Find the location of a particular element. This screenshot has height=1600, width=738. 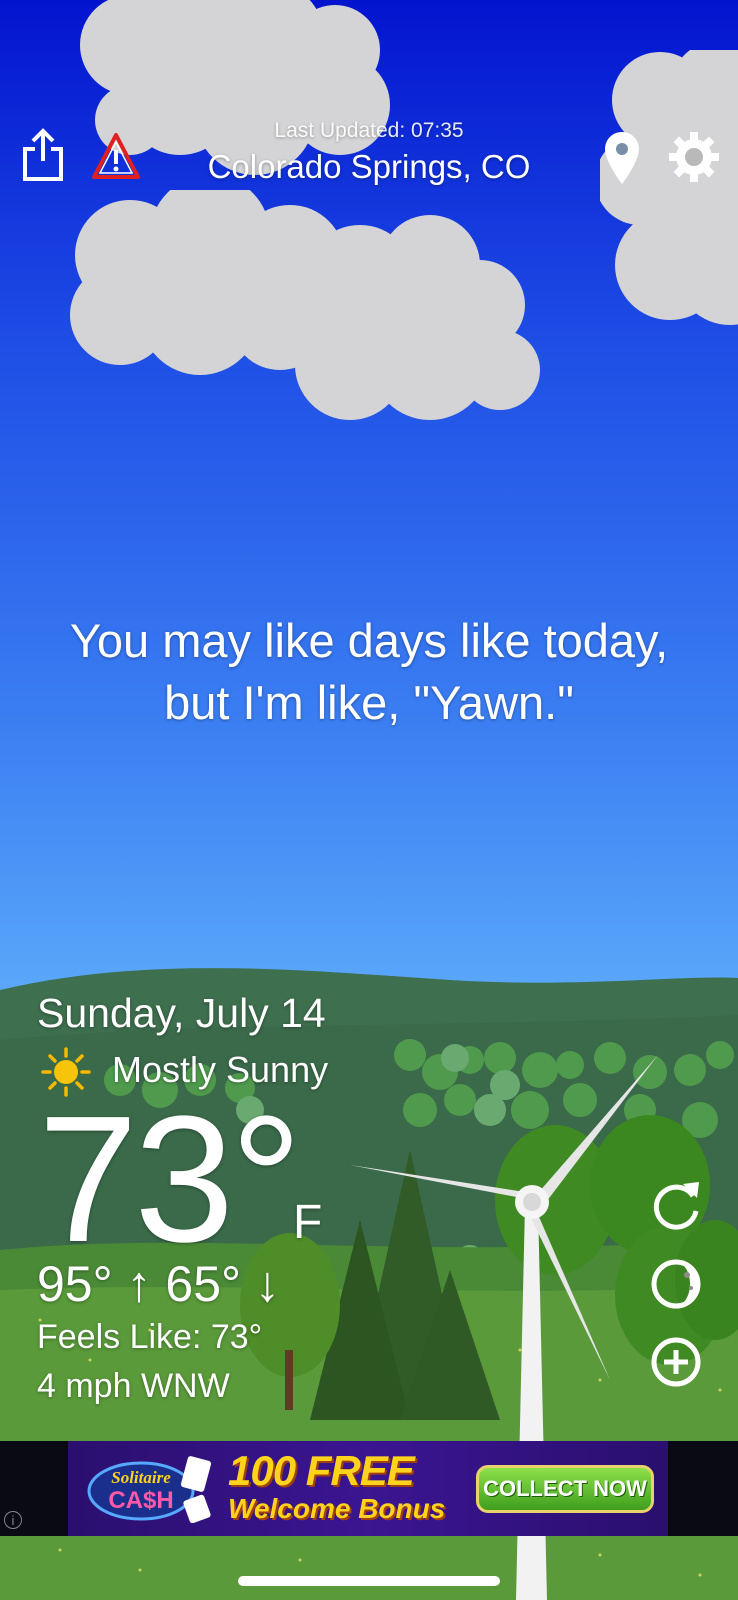

high-low-temperature: 95° ↑ 65° ↓ is located at coordinates (158, 1284).